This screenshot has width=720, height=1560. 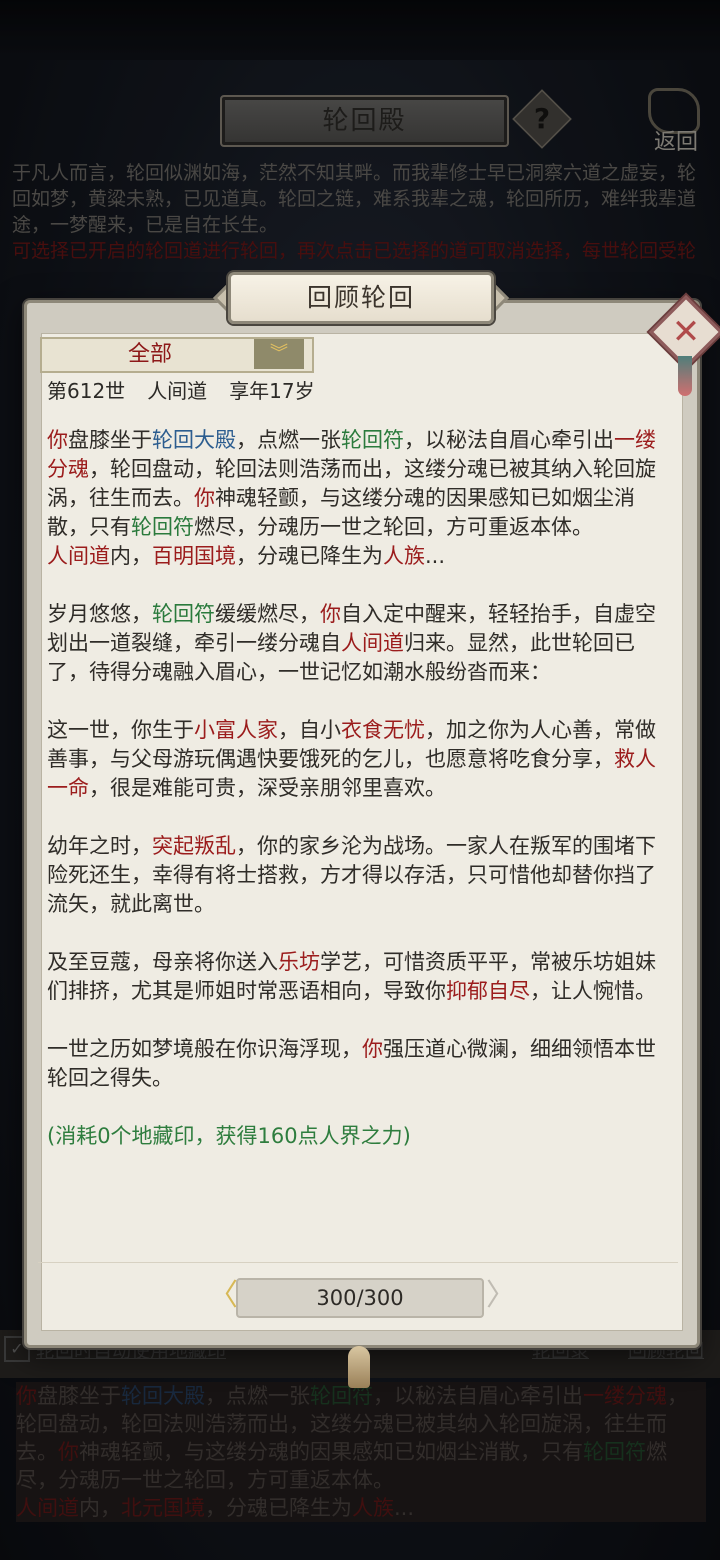 I want to click on chevron-right-icon: 〉, so click(x=501, y=1296).